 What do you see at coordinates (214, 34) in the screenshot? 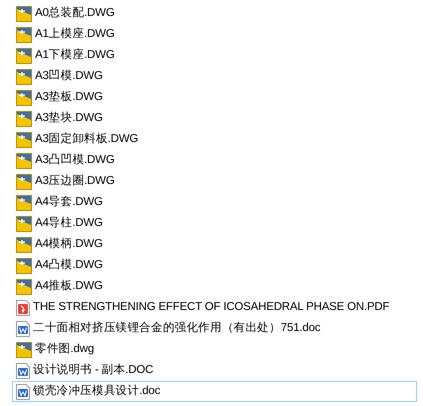
I see `file-item: A1上模座.DWG` at bounding box center [214, 34].